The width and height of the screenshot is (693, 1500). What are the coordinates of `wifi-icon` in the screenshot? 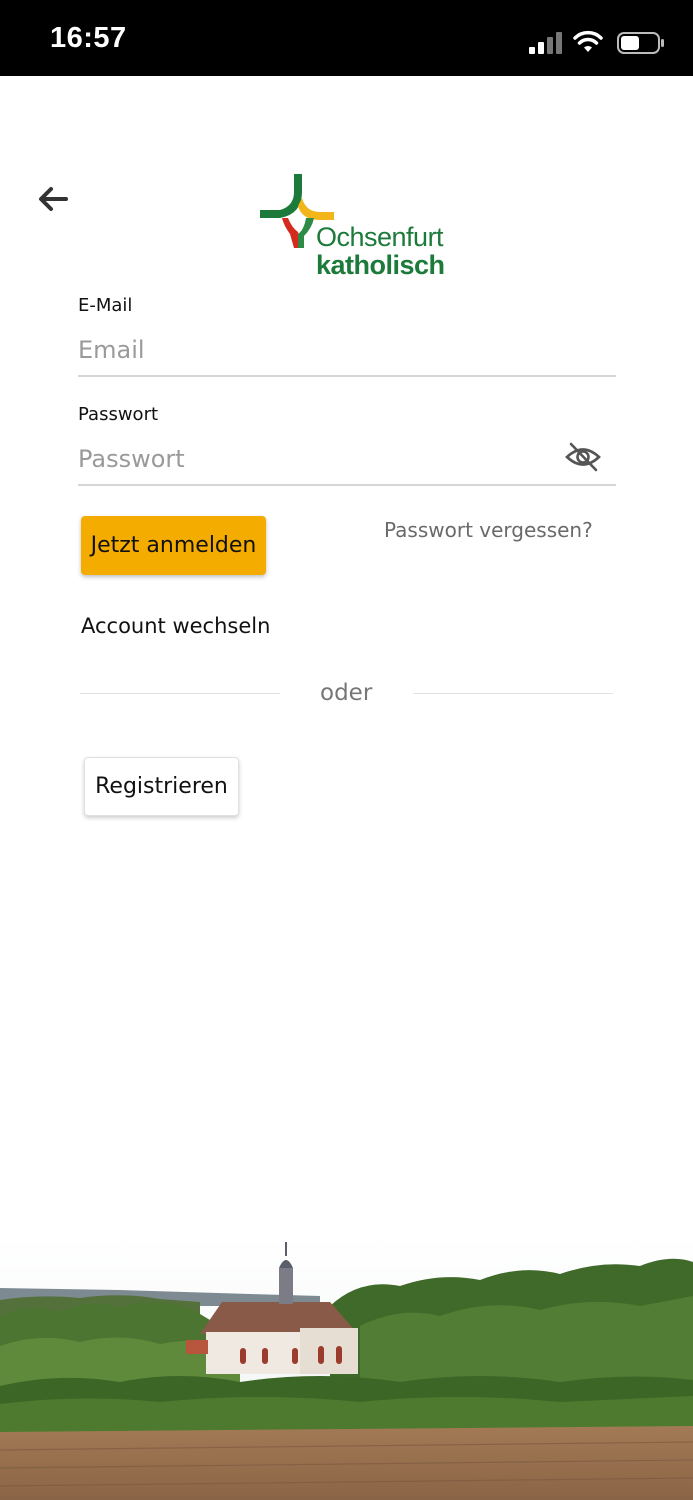 It's located at (588, 41).